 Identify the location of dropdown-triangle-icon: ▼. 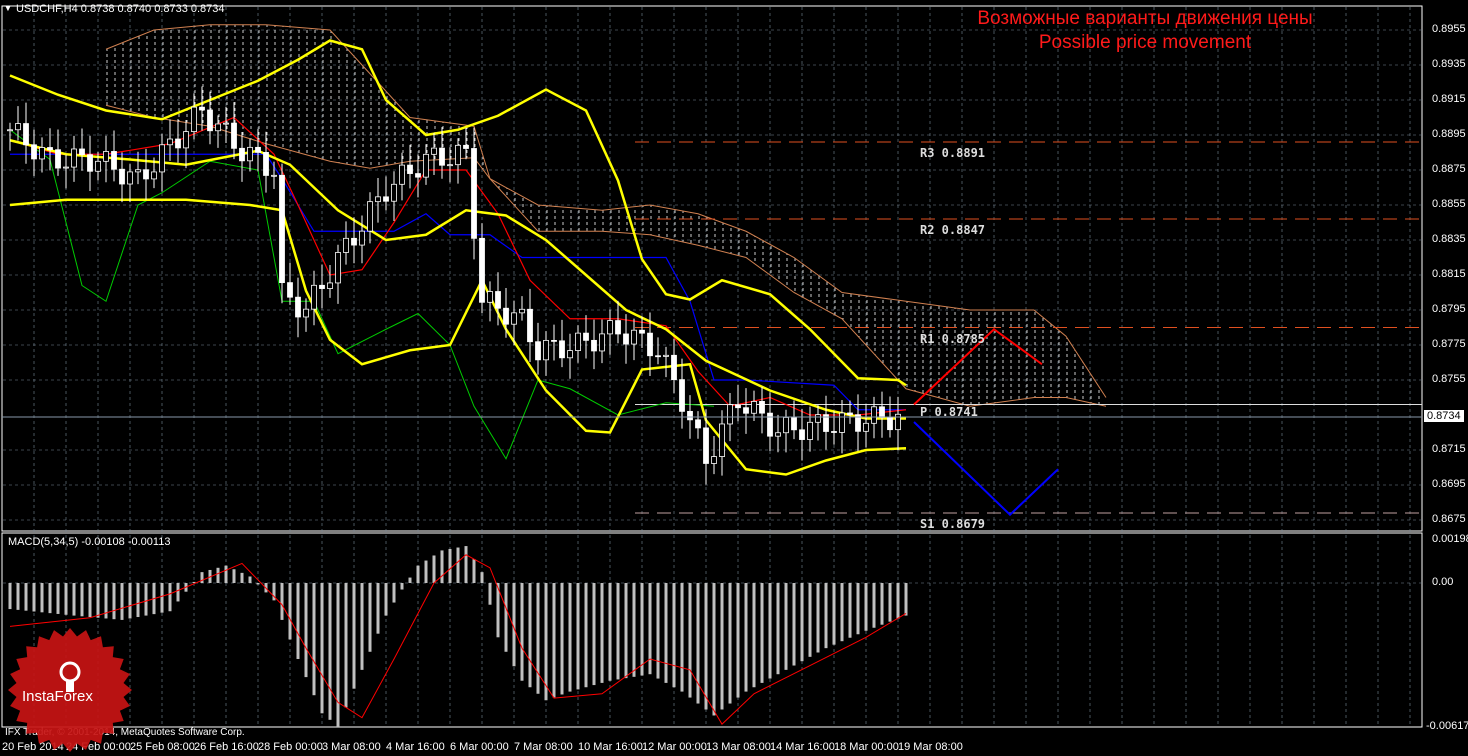
(8, 8).